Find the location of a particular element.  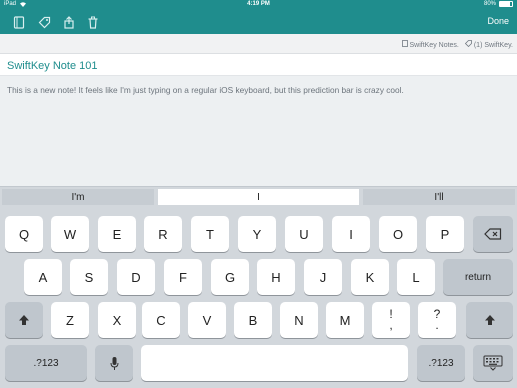

key-h: H is located at coordinates (276, 277).